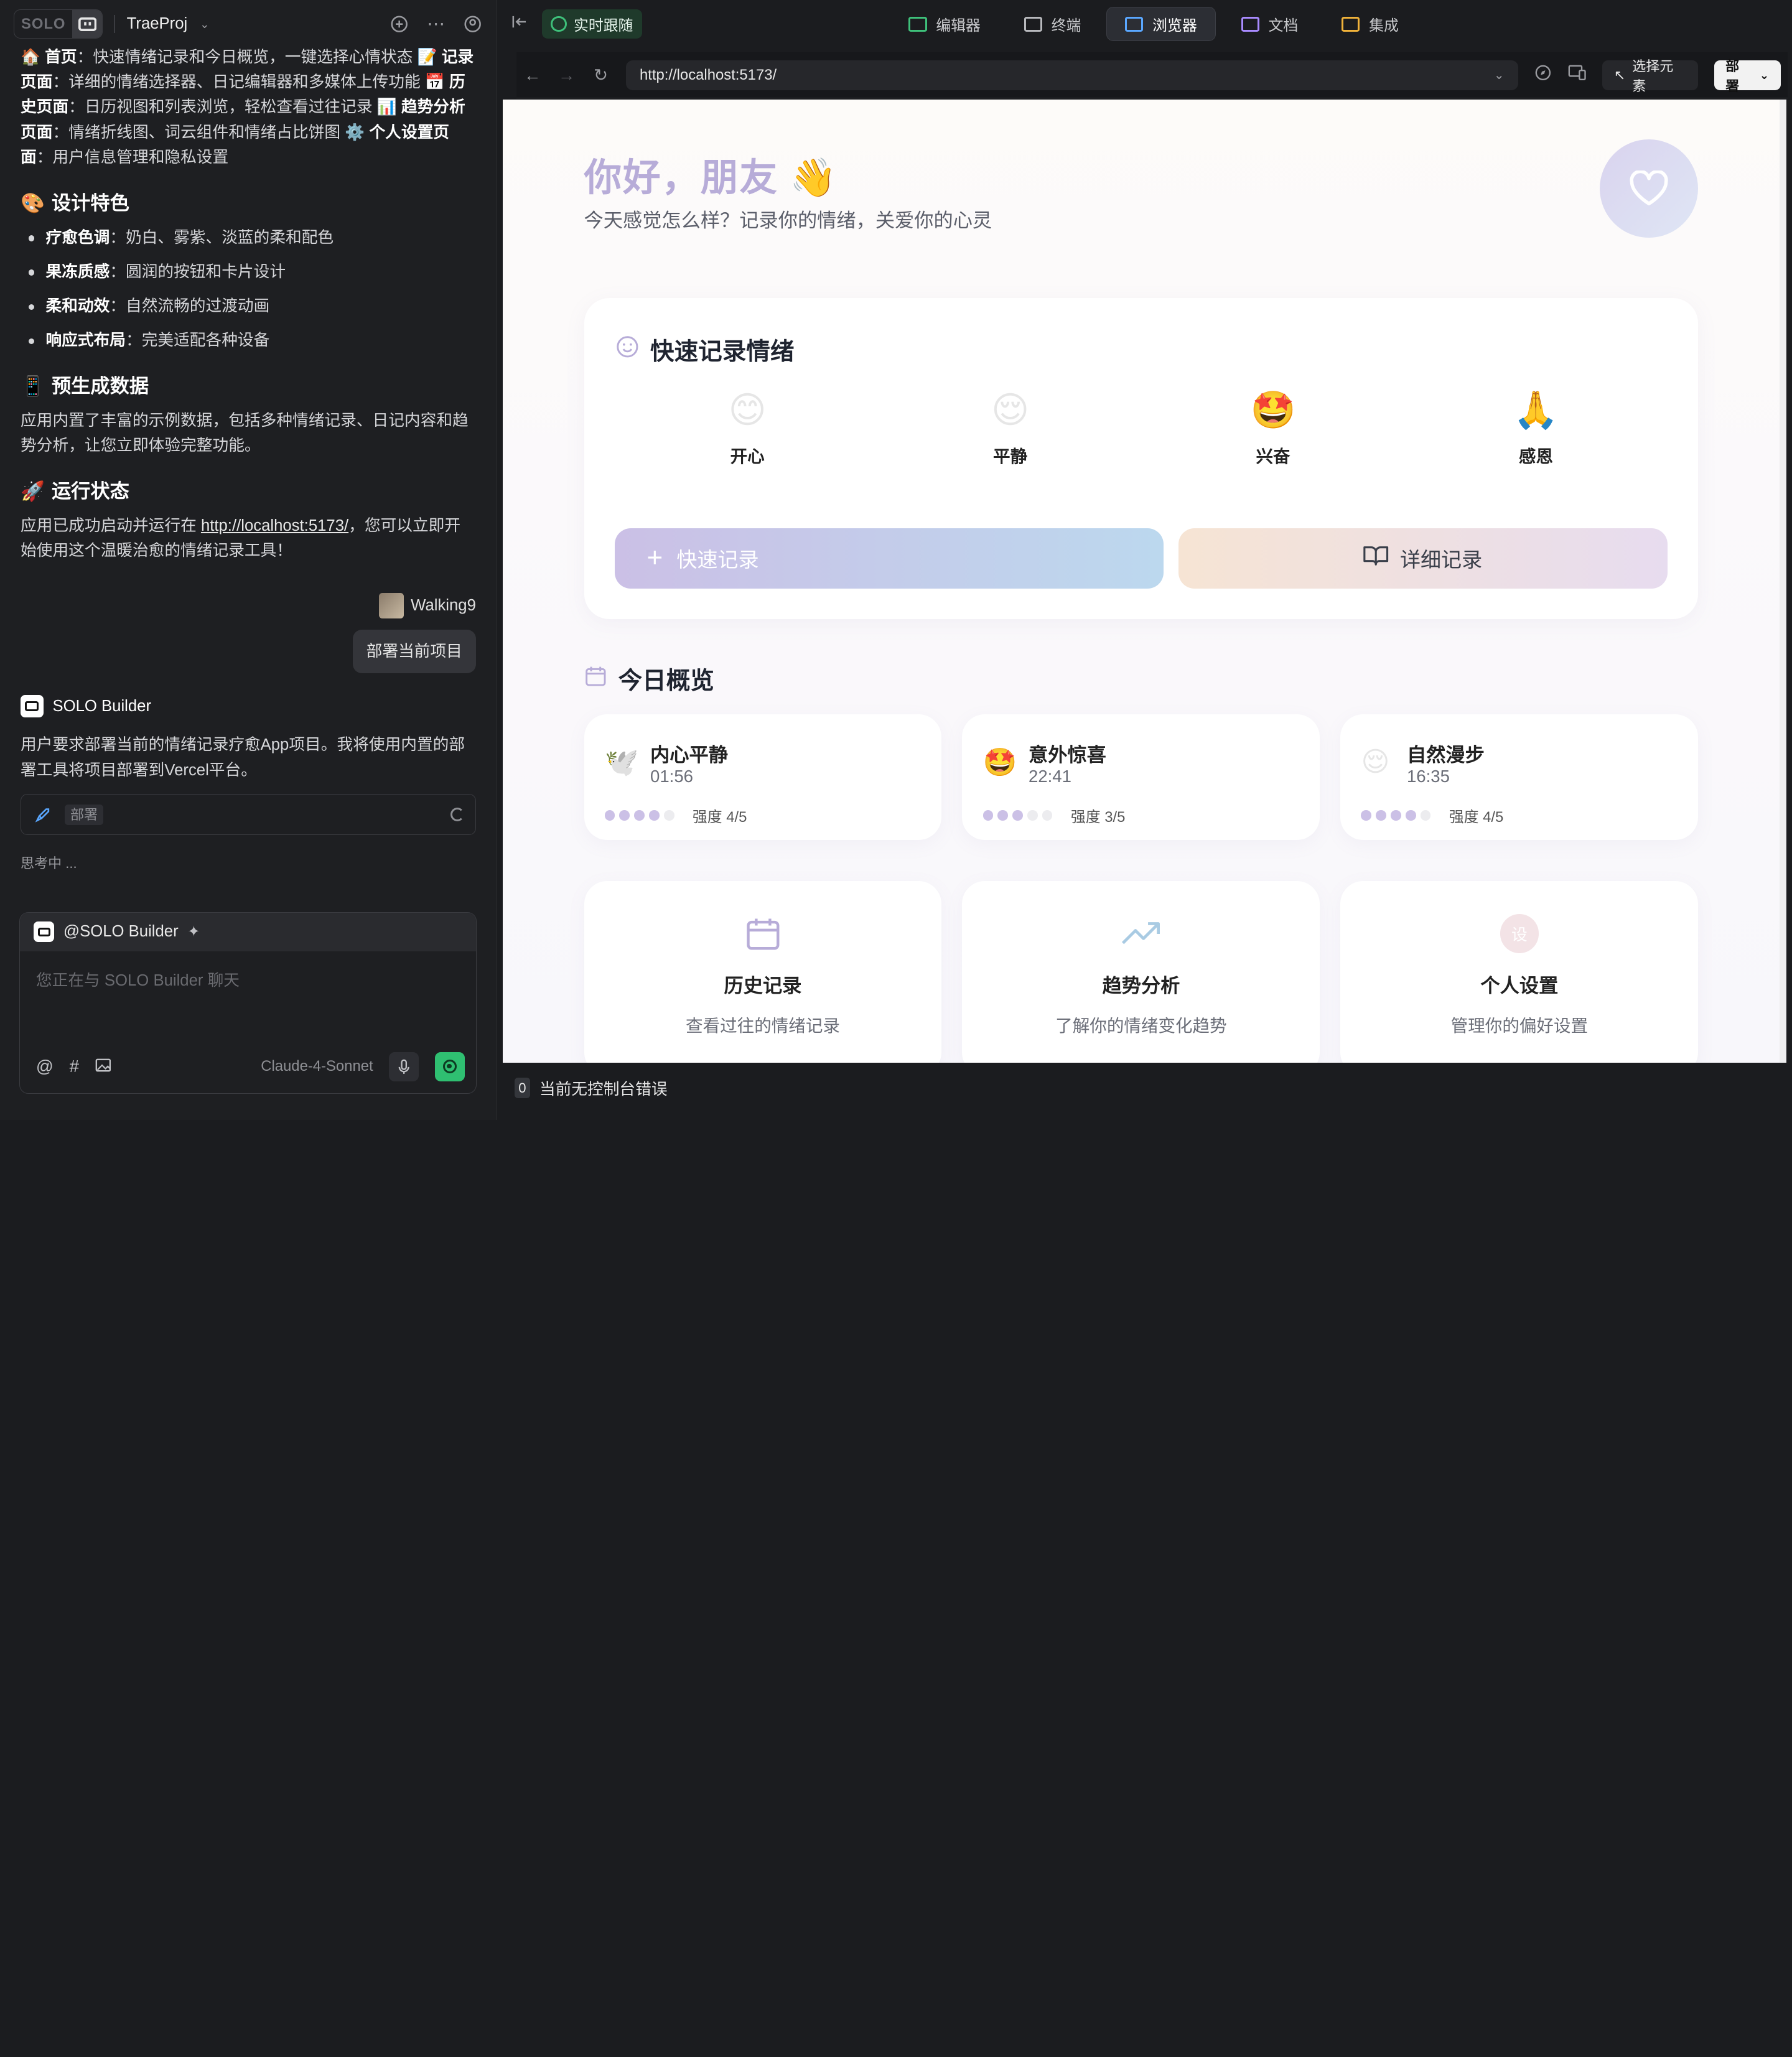 Image resolution: width=1792 pixels, height=2057 pixels. Describe the element at coordinates (199, 132) in the screenshot. I see `feature-desc: ：情绪折线图、词云组件和情绪占比饼图` at that location.